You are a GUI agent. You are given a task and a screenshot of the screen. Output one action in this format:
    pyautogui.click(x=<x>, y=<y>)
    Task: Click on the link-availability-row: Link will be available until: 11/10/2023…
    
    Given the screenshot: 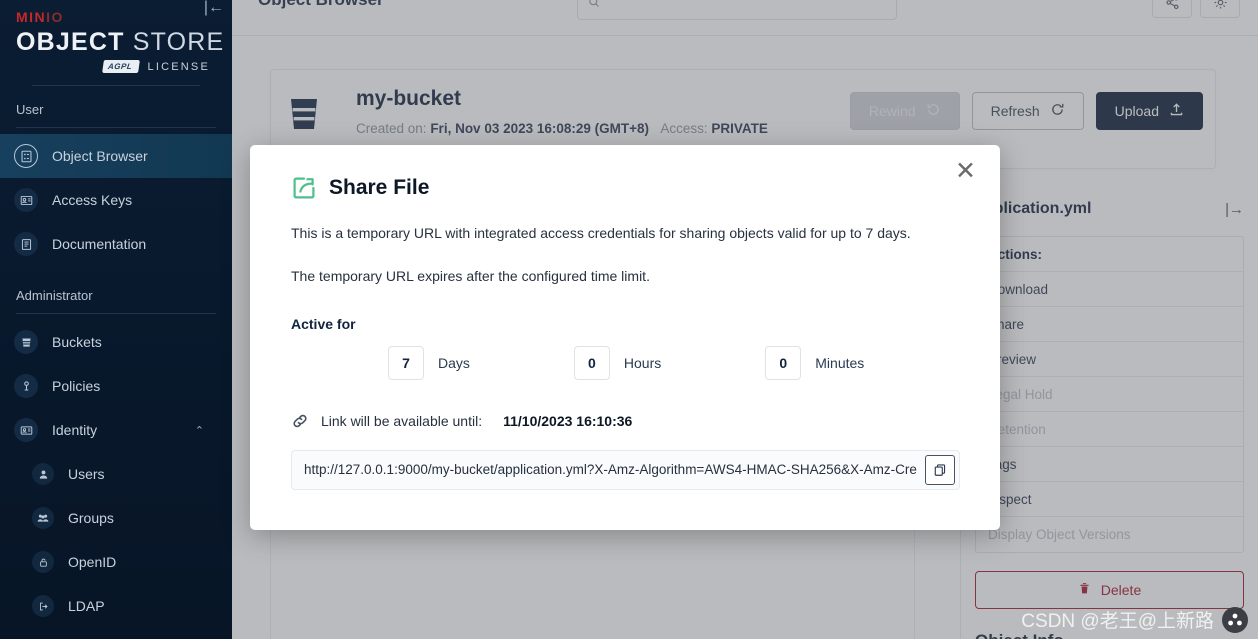 What is the action you would take?
    pyautogui.click(x=625, y=421)
    